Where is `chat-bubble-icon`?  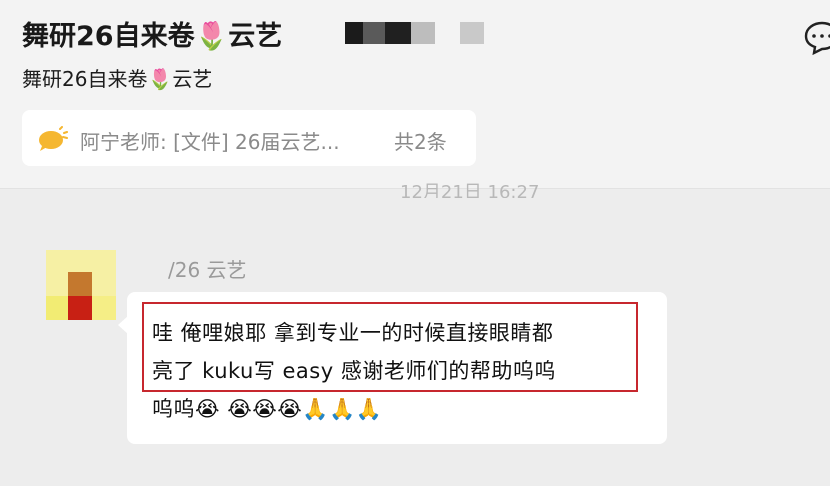 chat-bubble-icon is located at coordinates (53, 138).